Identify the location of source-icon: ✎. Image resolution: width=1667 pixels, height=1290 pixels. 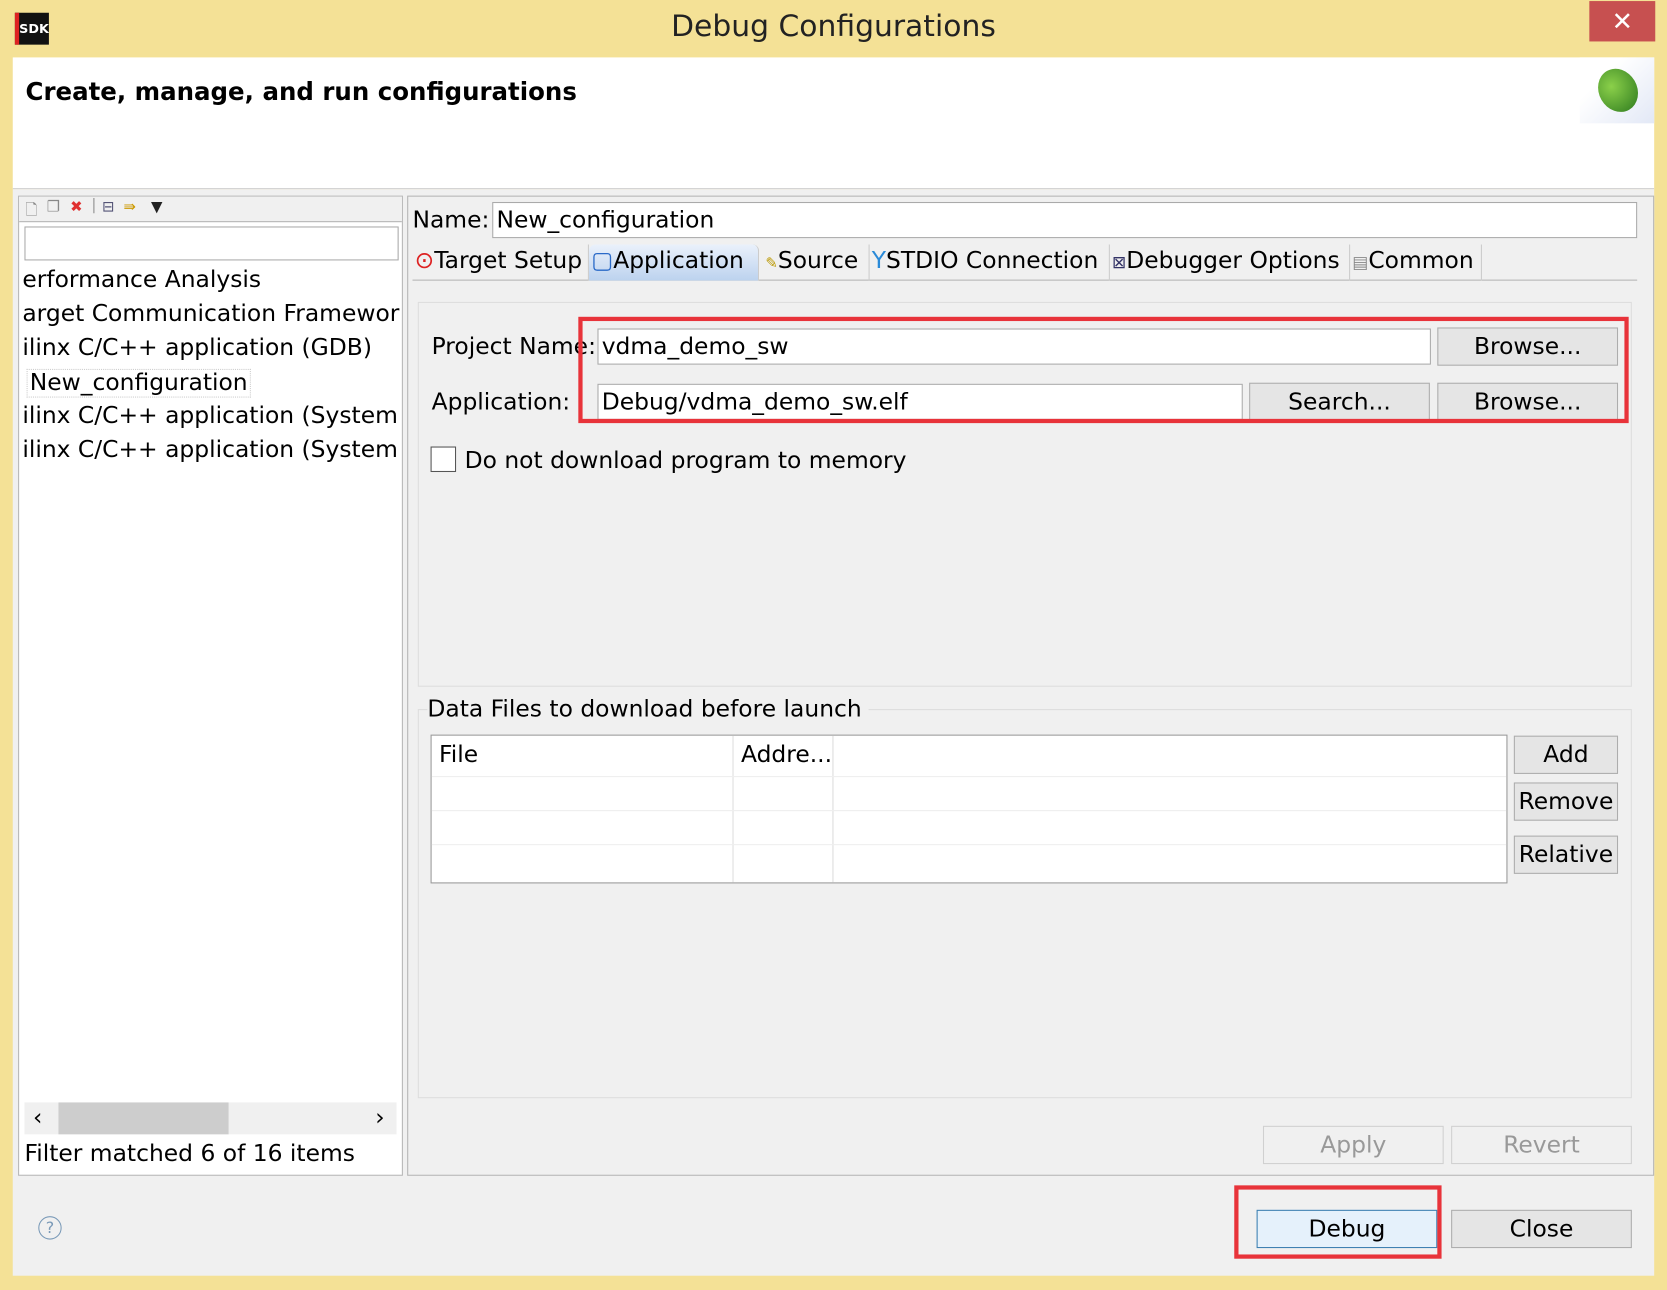
(771, 264).